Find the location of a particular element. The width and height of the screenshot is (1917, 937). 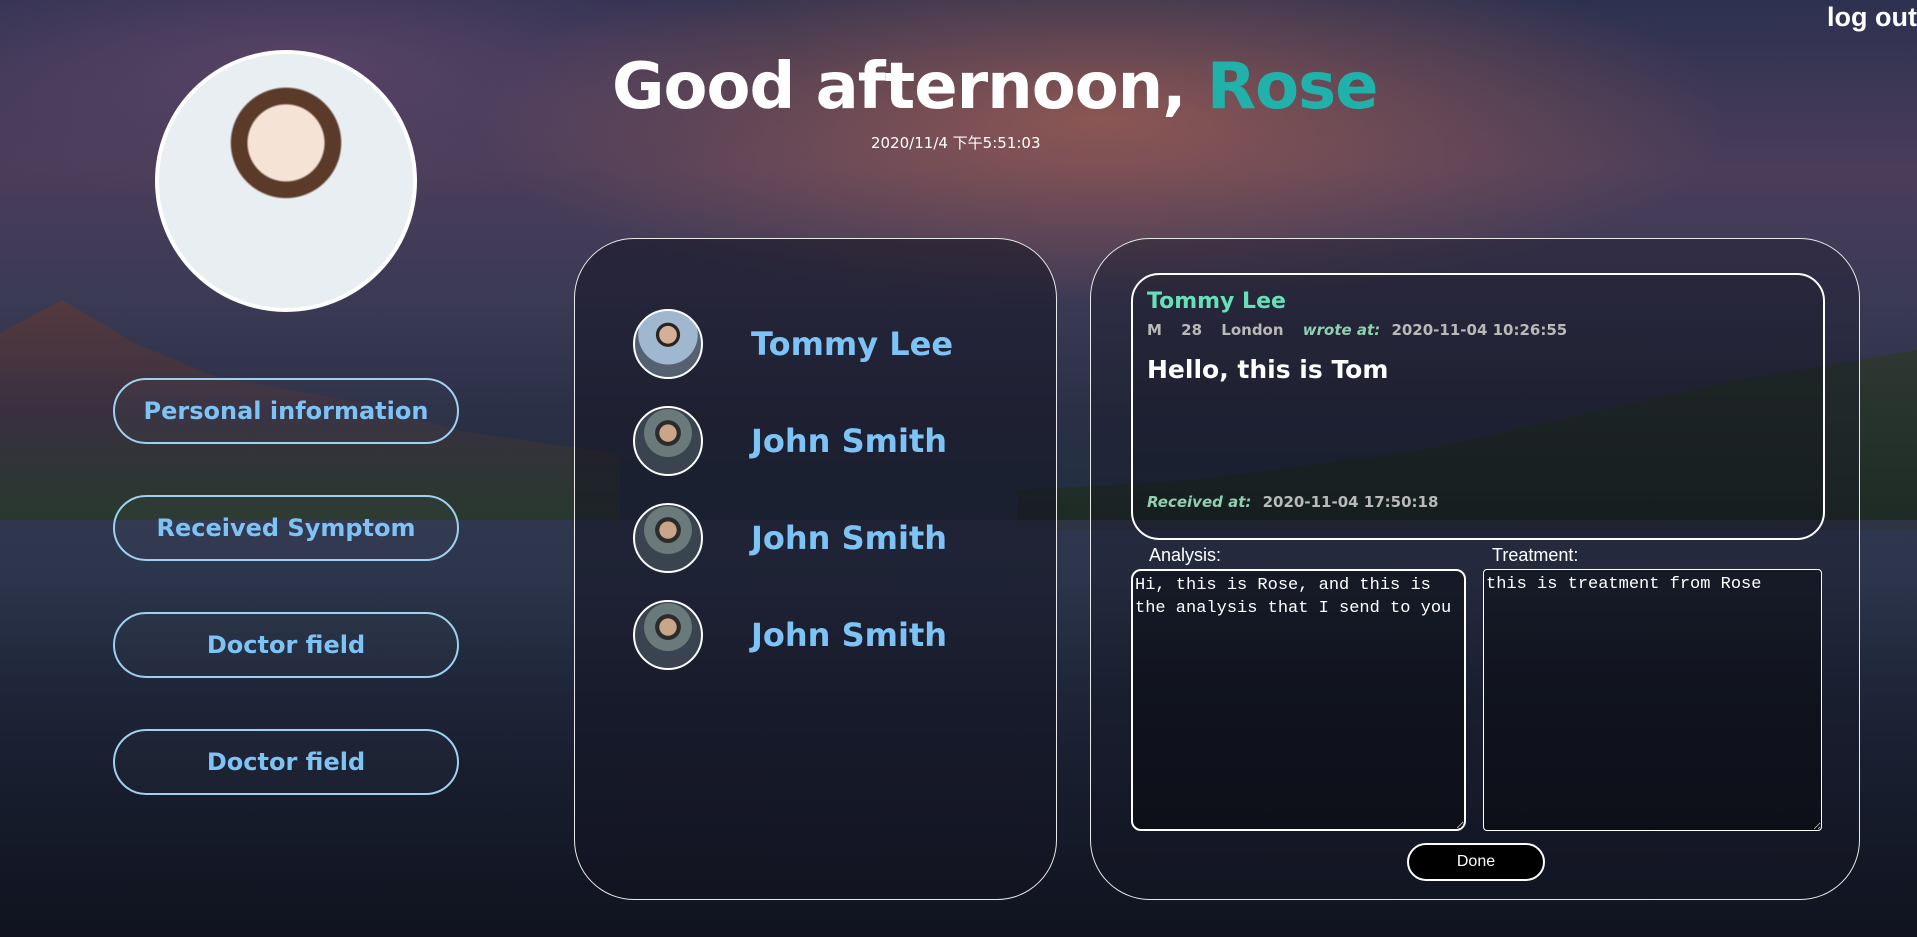

doctor-avatar is located at coordinates (286, 181).